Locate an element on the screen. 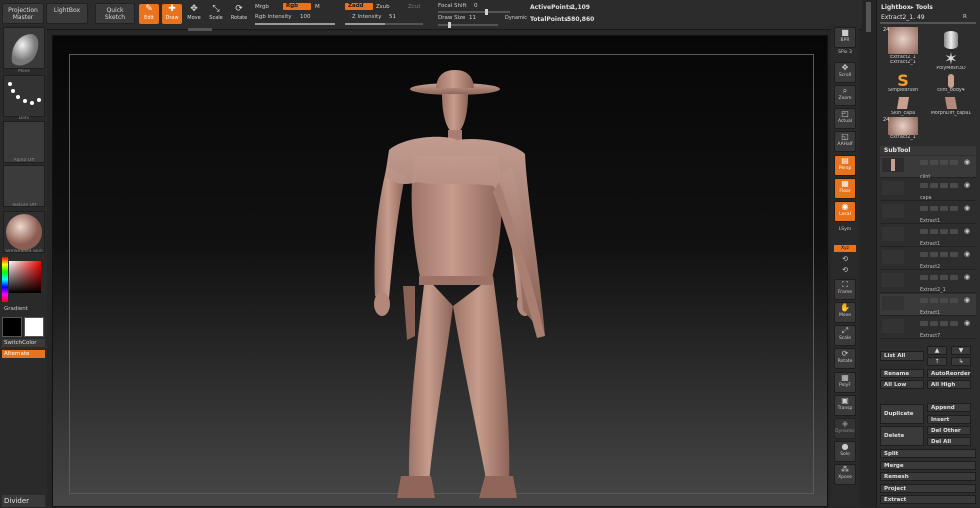 The image size is (980, 508). rgb-intensity-label: Rgb Intensity is located at coordinates (273, 17).